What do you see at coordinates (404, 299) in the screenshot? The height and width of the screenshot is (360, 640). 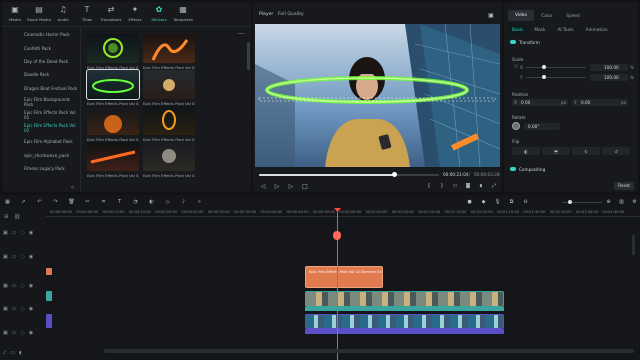 I see `video-clip` at bounding box center [404, 299].